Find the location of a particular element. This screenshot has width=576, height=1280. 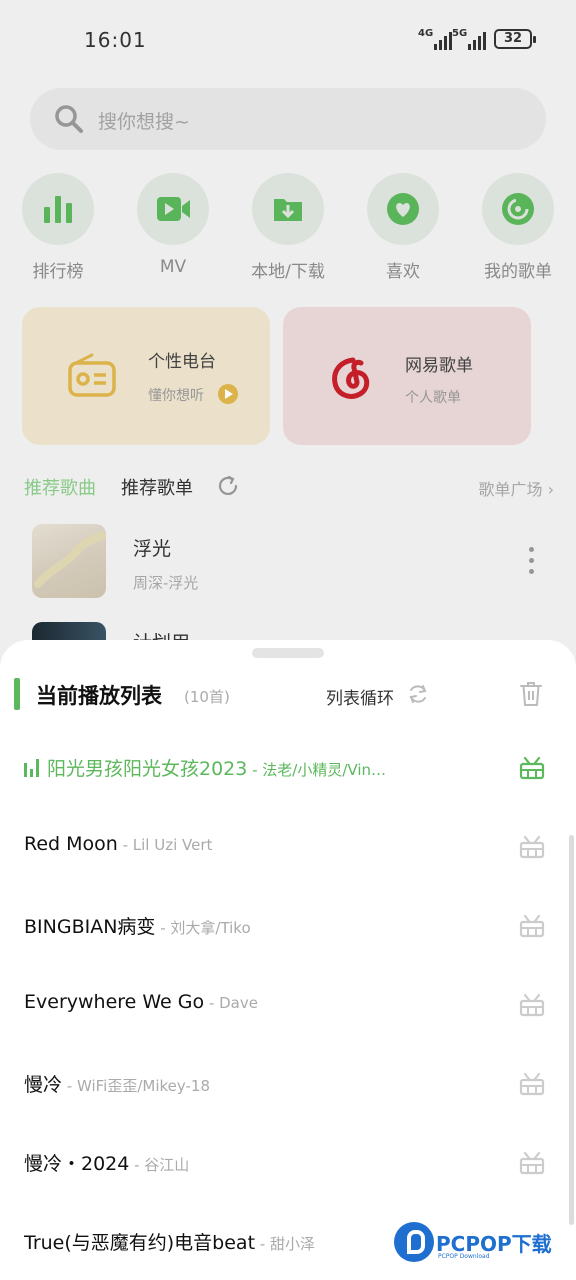

scrollbar is located at coordinates (571, 1030).